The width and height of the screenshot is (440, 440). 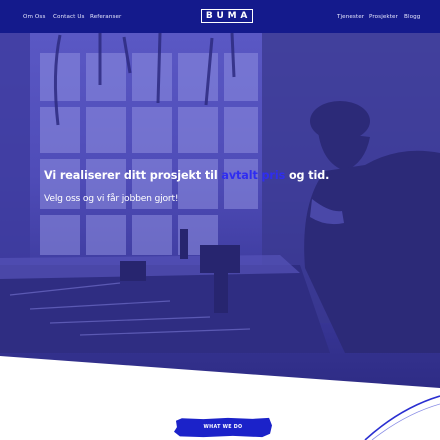 What do you see at coordinates (412, 17) in the screenshot?
I see `nav-link-blogg: Blogg` at bounding box center [412, 17].